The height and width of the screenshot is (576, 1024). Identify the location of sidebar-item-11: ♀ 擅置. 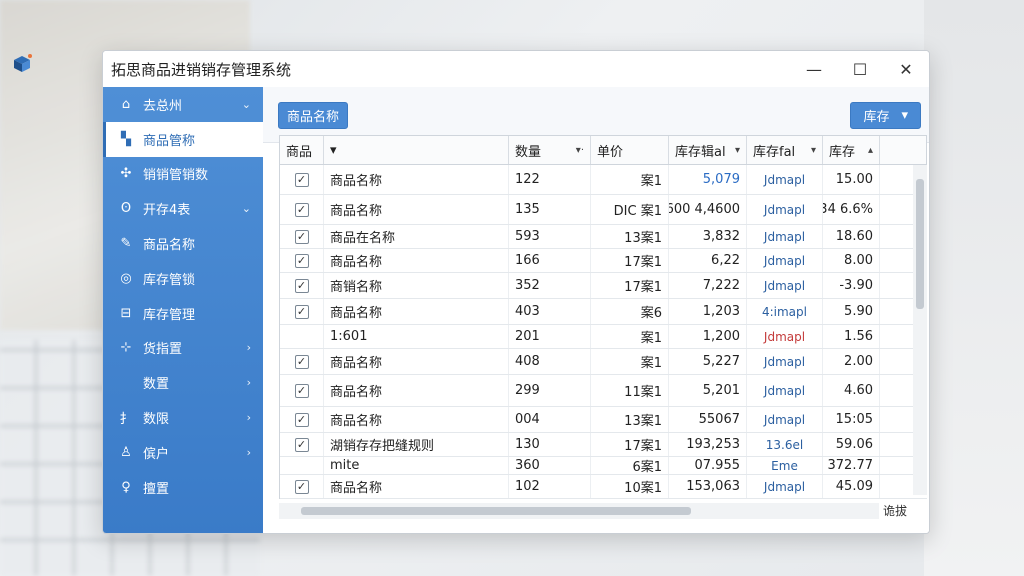
(183, 487).